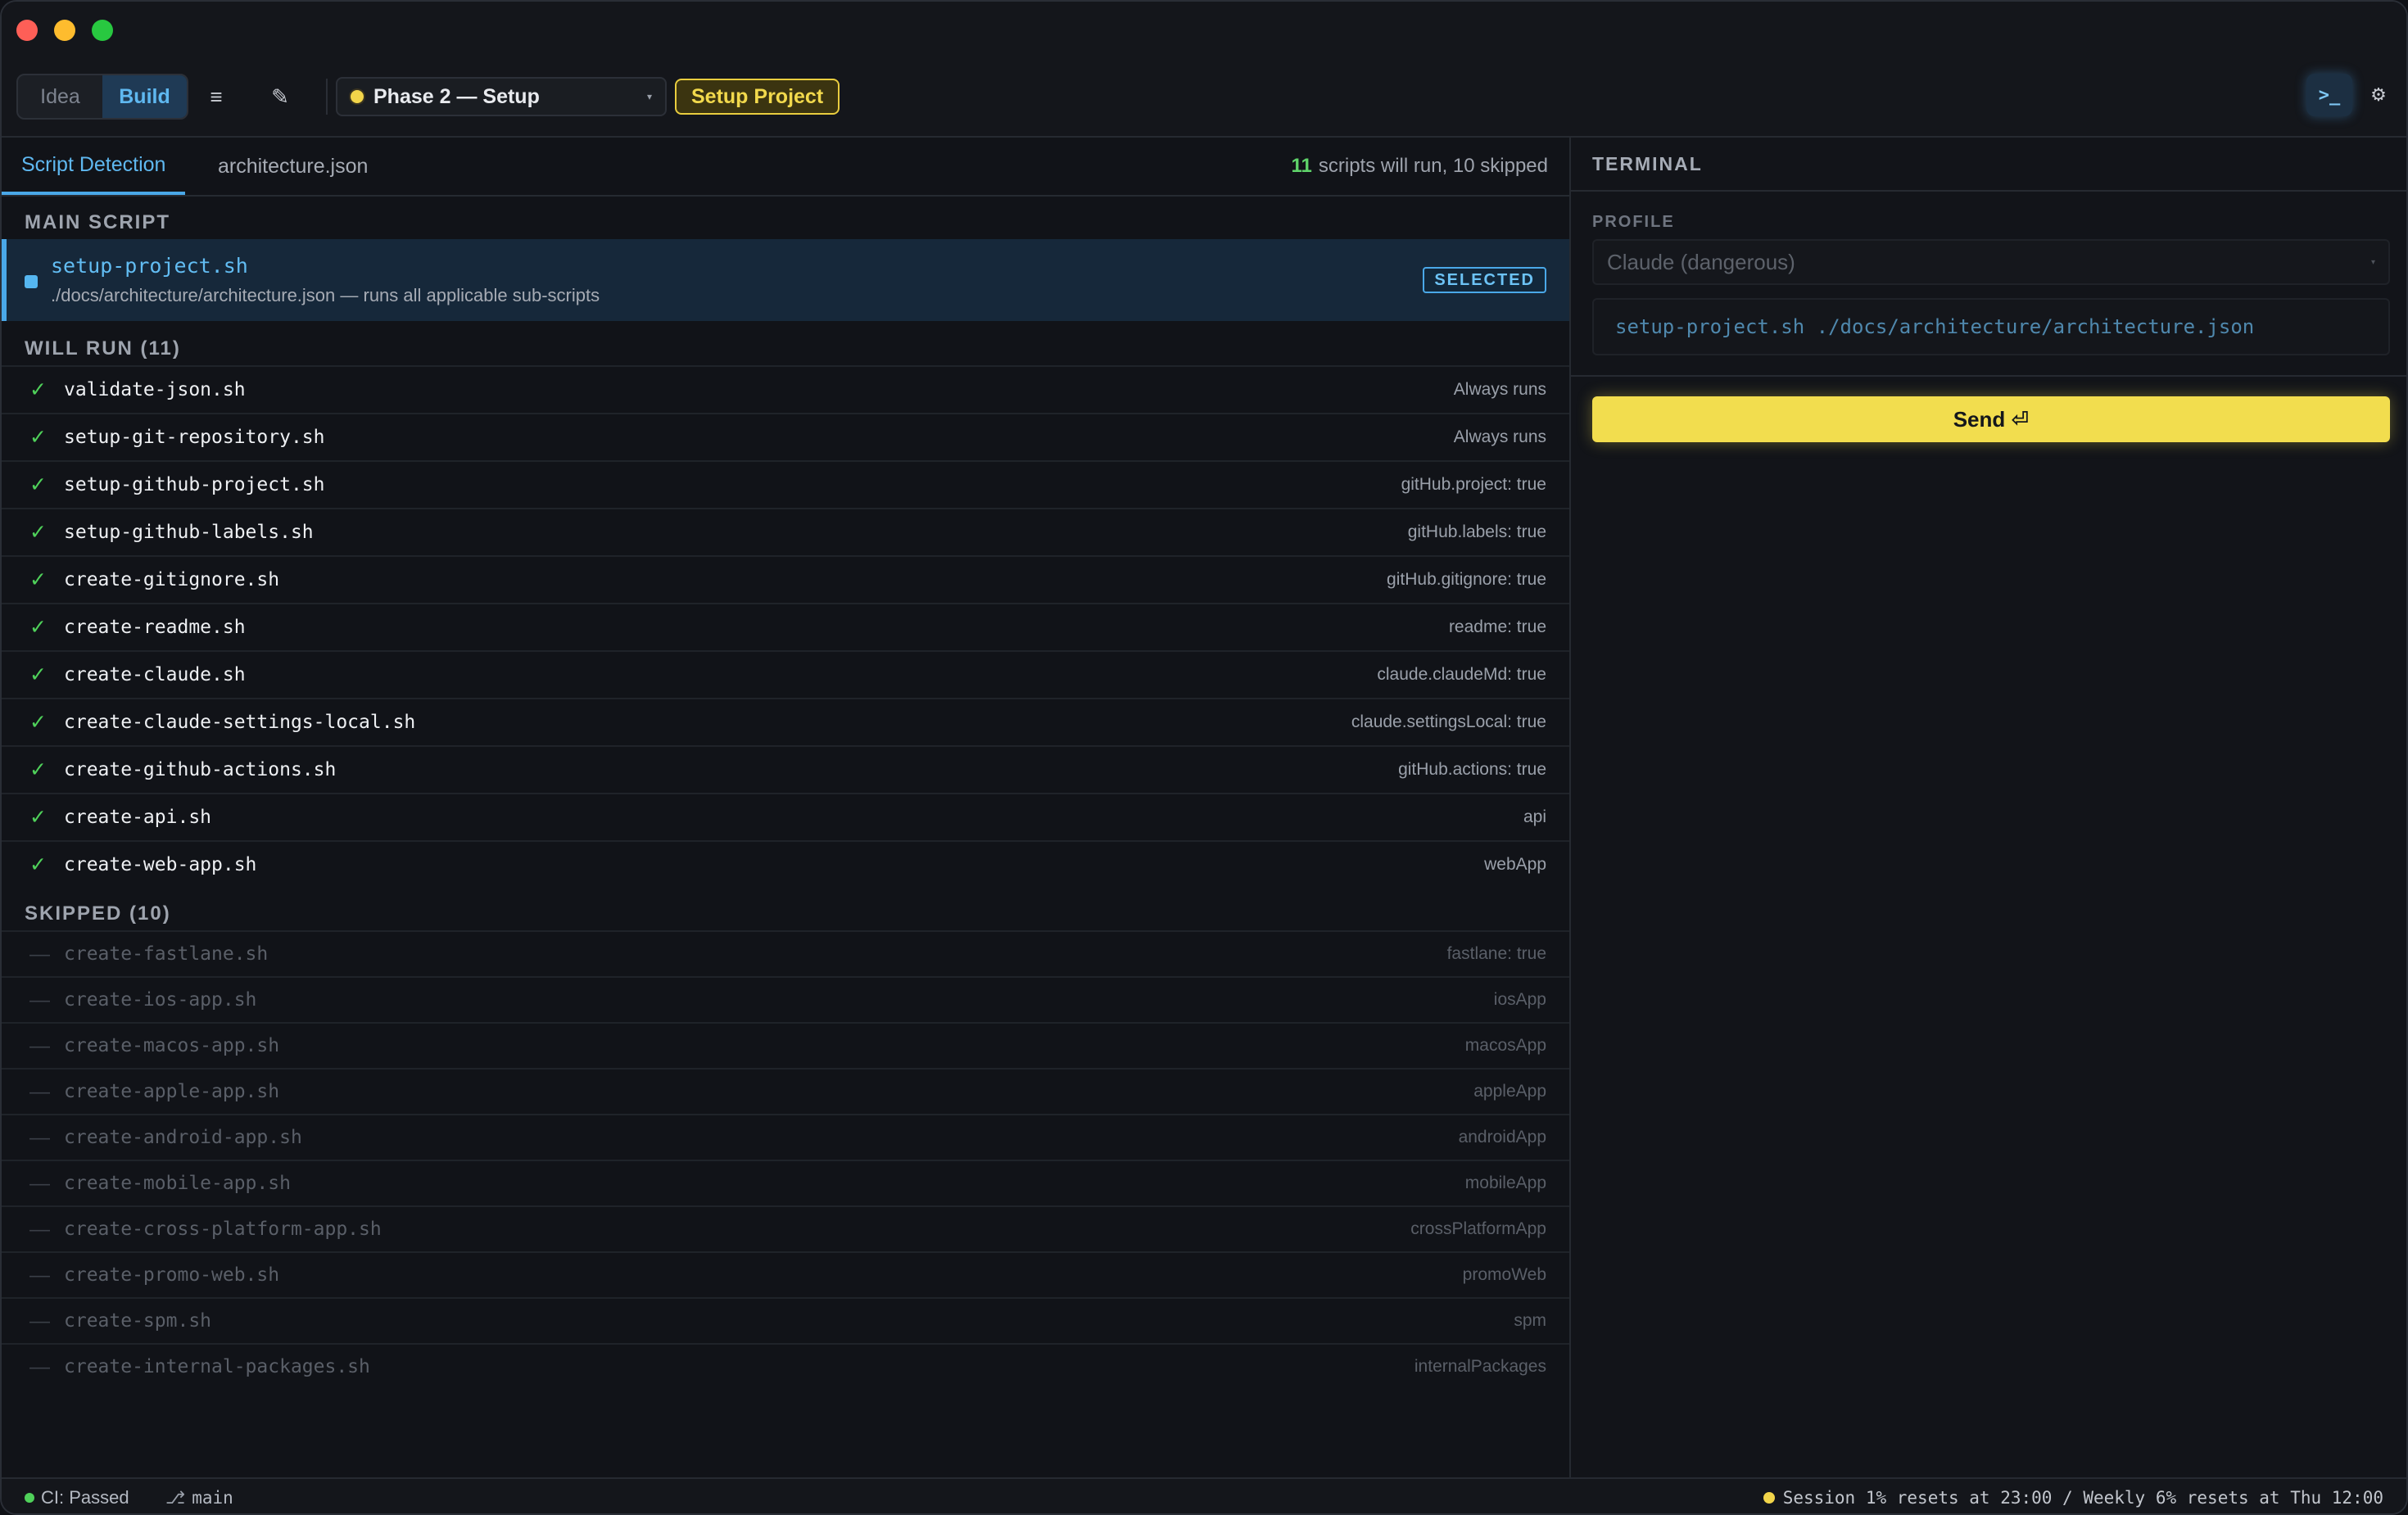 The height and width of the screenshot is (1515, 2408). What do you see at coordinates (1988, 376) in the screenshot?
I see `terminal-divider` at bounding box center [1988, 376].